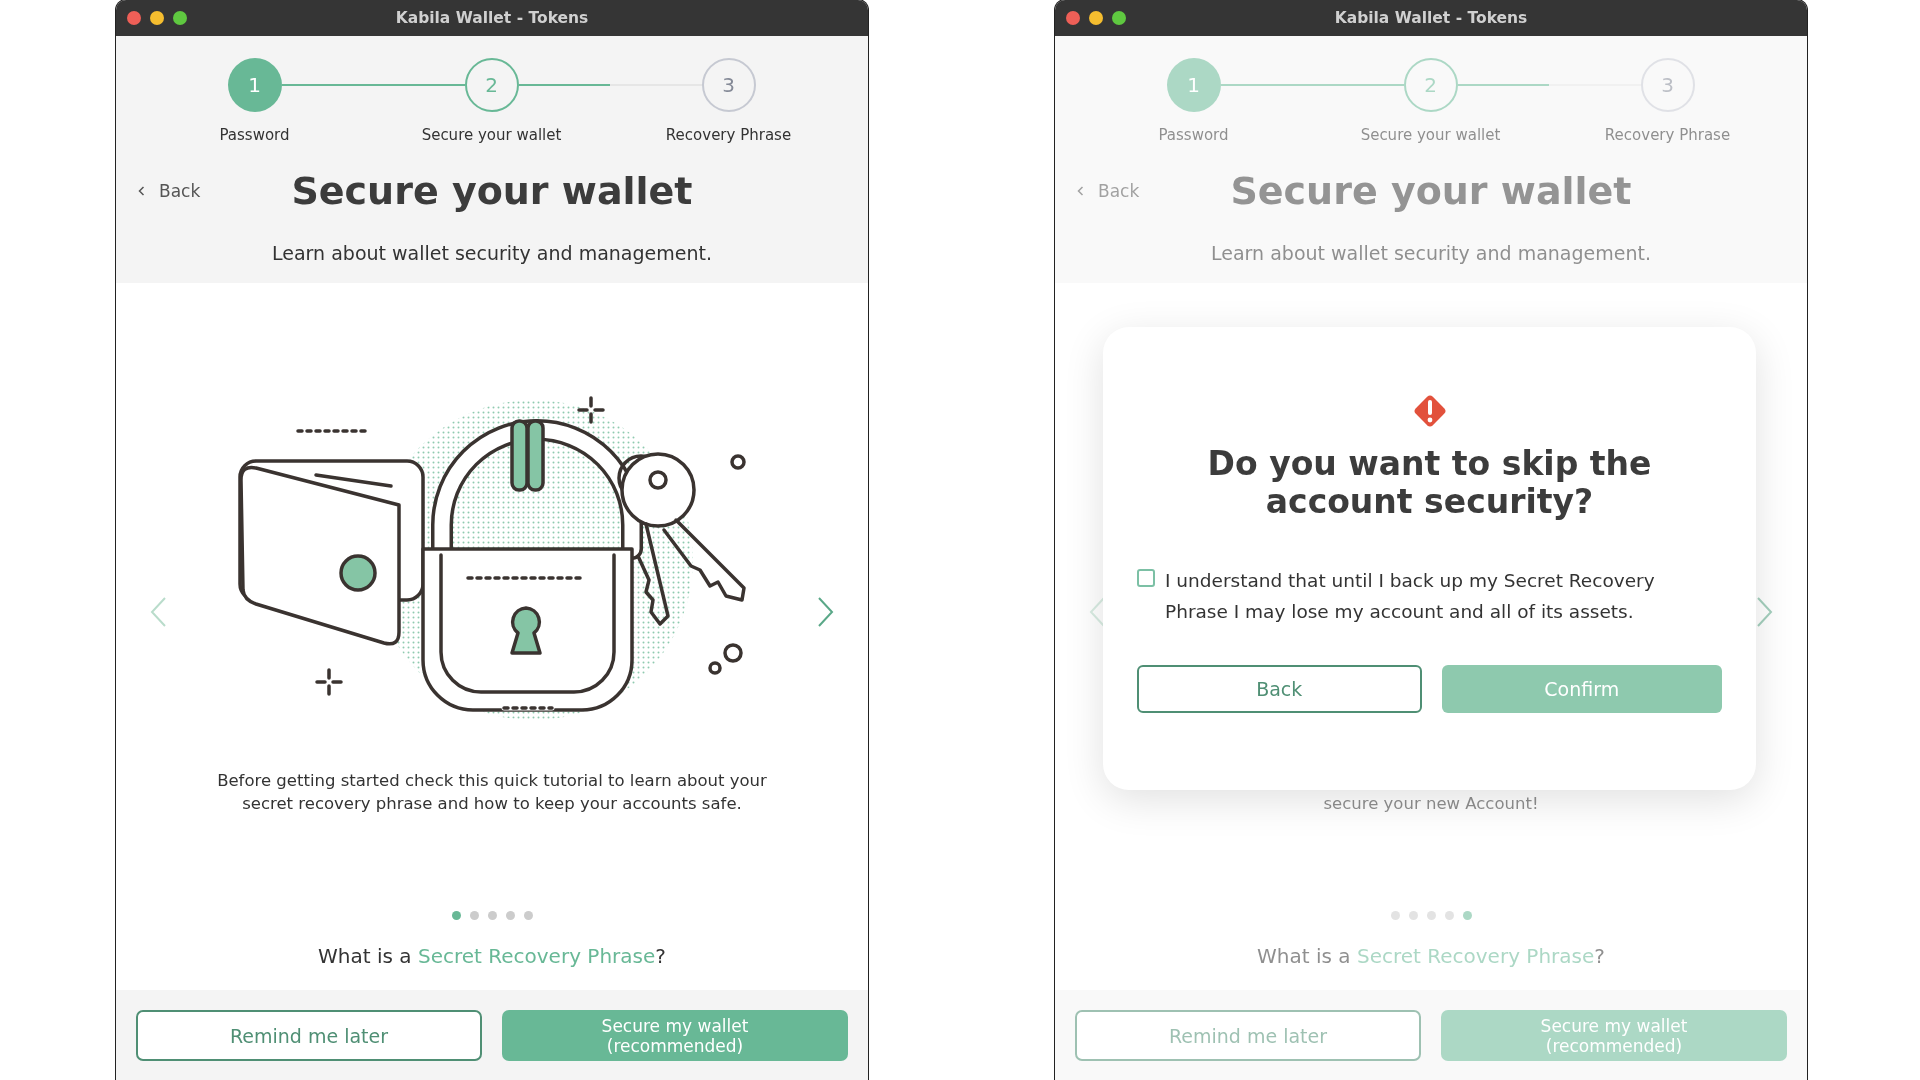 The height and width of the screenshot is (1080, 1920). Describe the element at coordinates (1431, 804) in the screenshot. I see `slide-caption: secure your new Account!` at that location.